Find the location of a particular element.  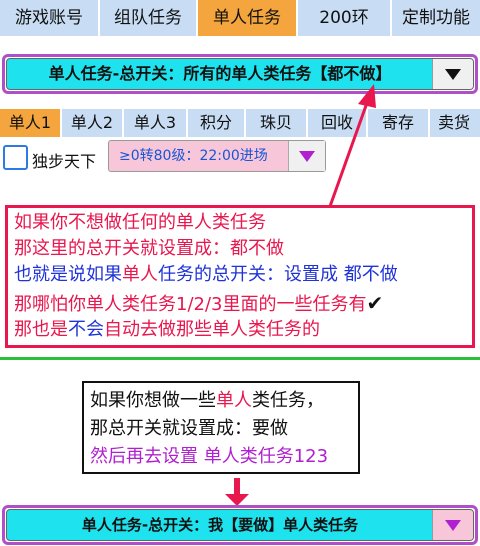

black-note-line1c: 类任务， is located at coordinates (288, 400).